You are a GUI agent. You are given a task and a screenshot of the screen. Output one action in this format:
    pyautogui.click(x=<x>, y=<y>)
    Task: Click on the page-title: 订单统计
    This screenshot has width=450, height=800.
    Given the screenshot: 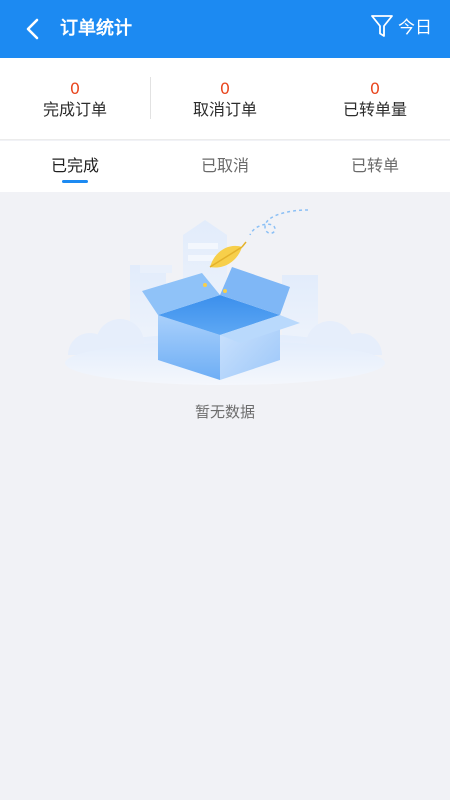 What is the action you would take?
    pyautogui.click(x=96, y=28)
    